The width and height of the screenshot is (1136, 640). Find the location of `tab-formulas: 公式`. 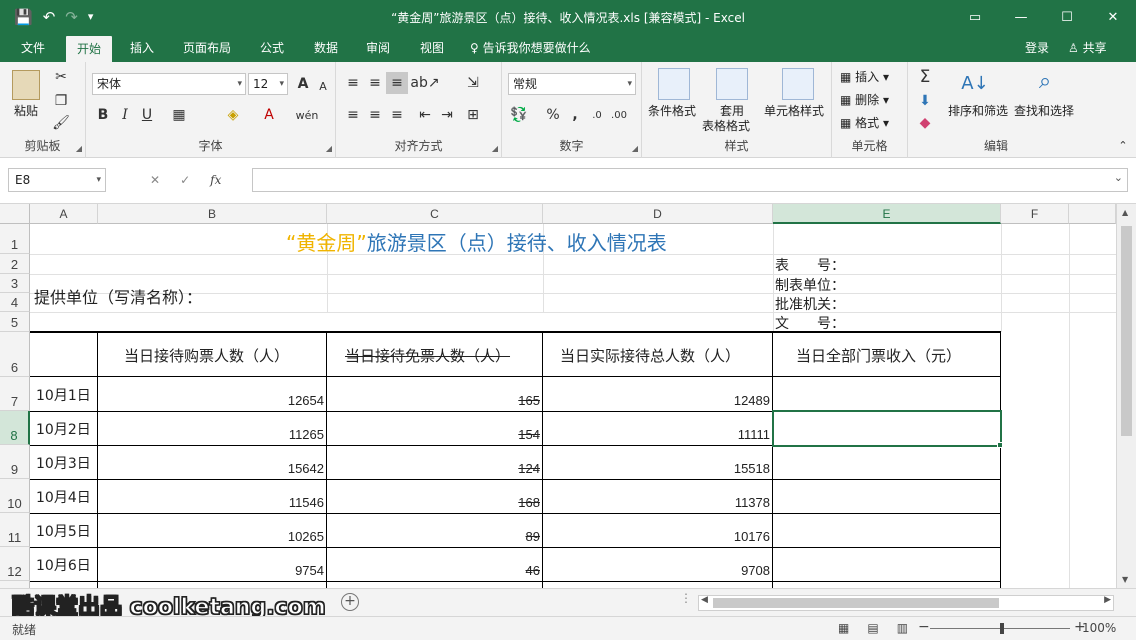

tab-formulas: 公式 is located at coordinates (272, 48).